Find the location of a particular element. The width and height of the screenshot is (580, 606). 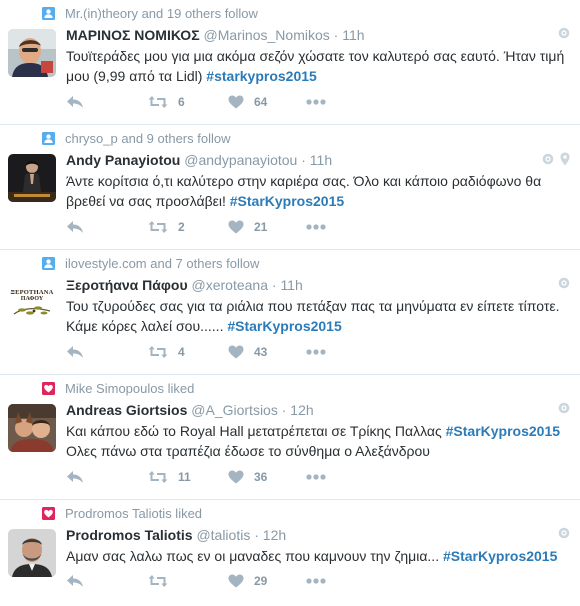

like-count: 64 is located at coordinates (261, 102).